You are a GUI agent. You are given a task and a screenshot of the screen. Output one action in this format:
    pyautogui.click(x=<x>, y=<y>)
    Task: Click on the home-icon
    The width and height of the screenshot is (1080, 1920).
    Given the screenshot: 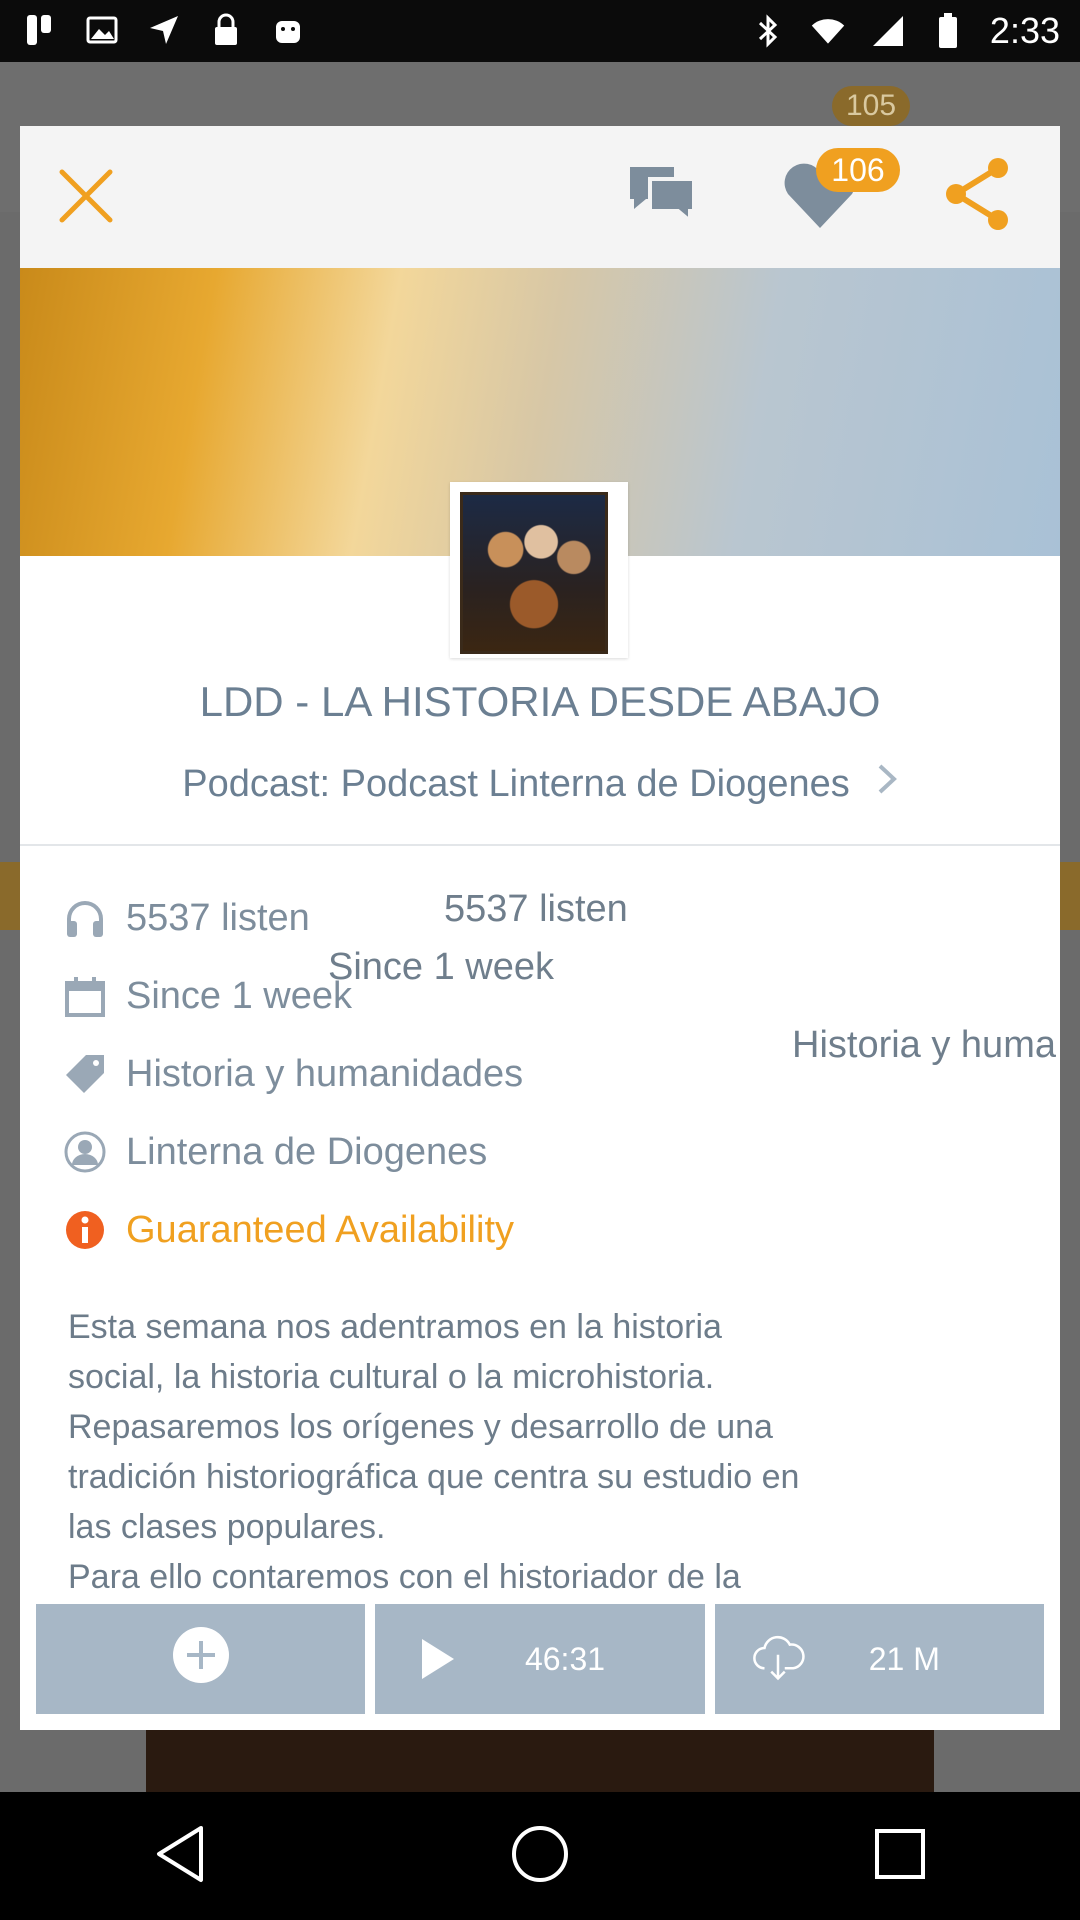 What is the action you would take?
    pyautogui.click(x=540, y=1856)
    